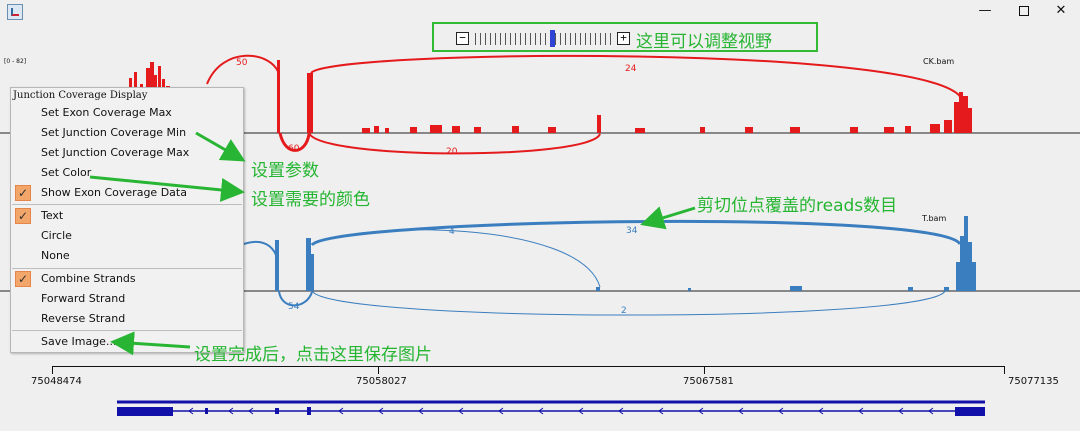 The height and width of the screenshot is (431, 1080). I want to click on menu-item-set-junction-coverage-max: Set Junction Coverage Max, so click(127, 153).